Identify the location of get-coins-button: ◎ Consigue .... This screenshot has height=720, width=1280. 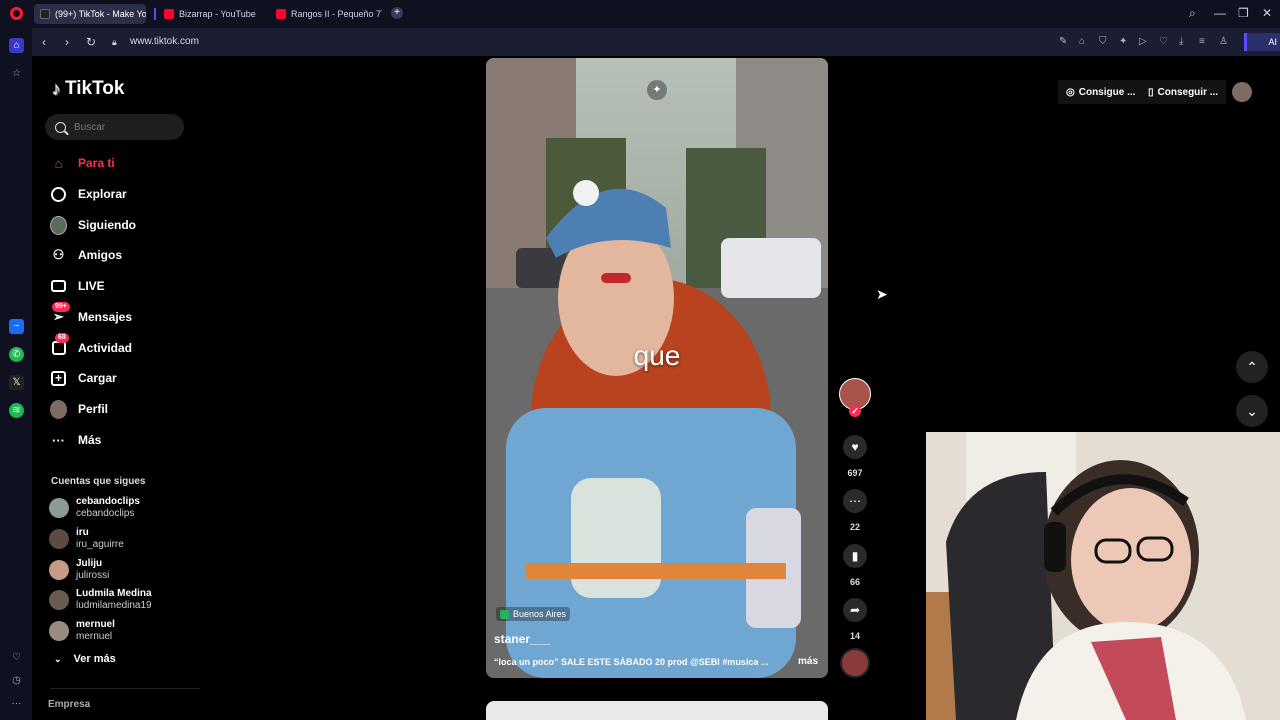
(1101, 92).